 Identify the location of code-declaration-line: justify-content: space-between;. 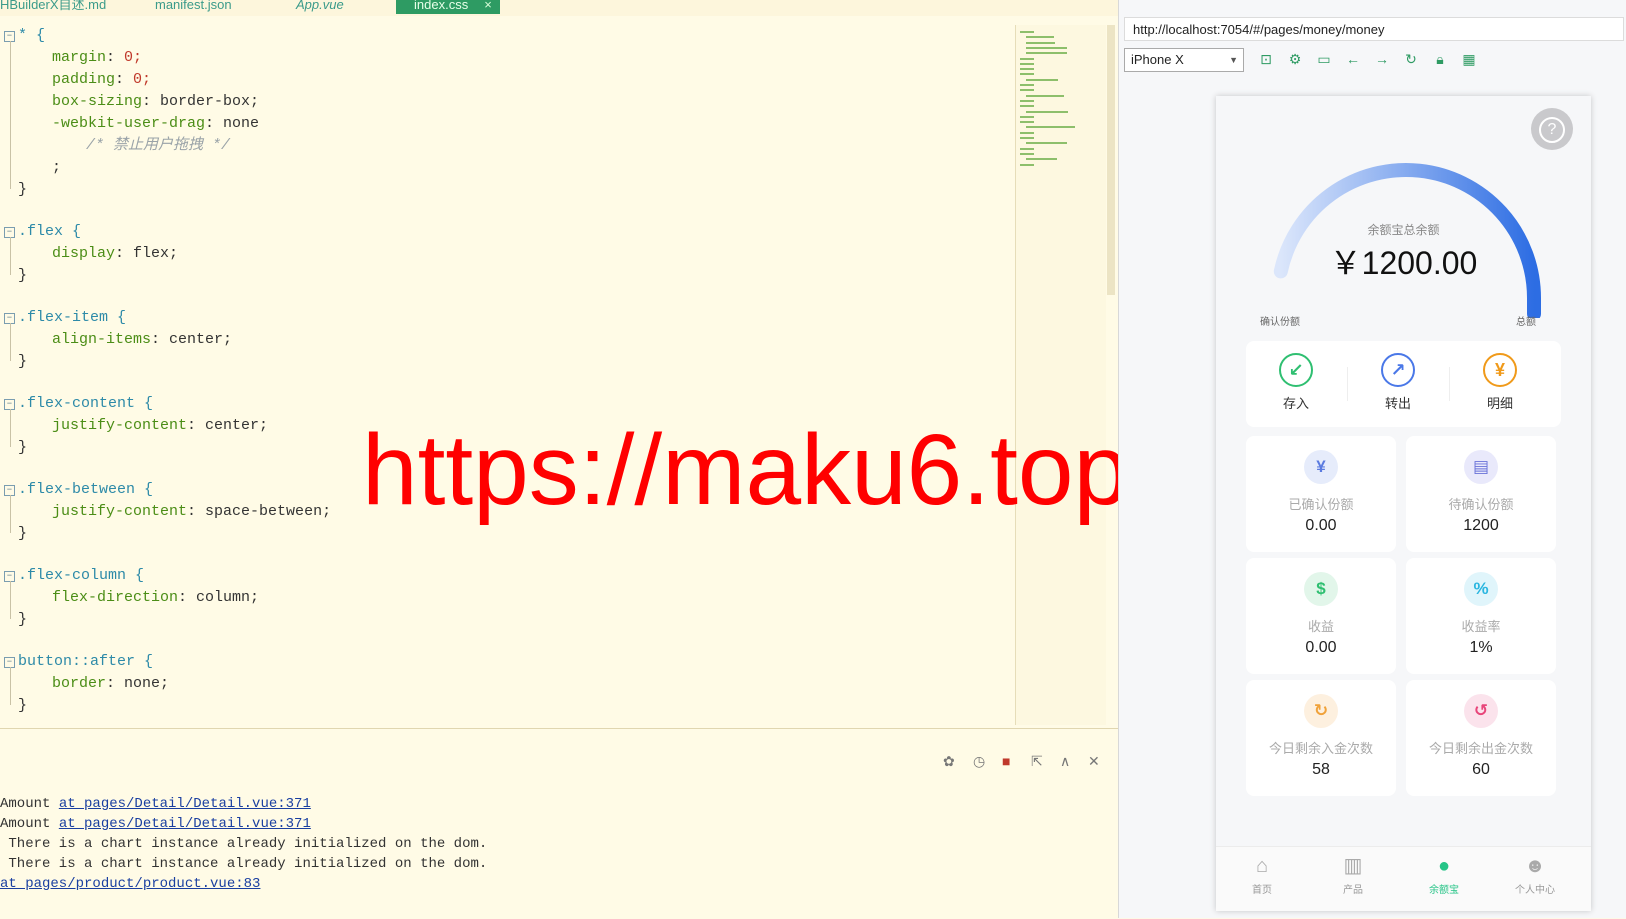
(191, 512).